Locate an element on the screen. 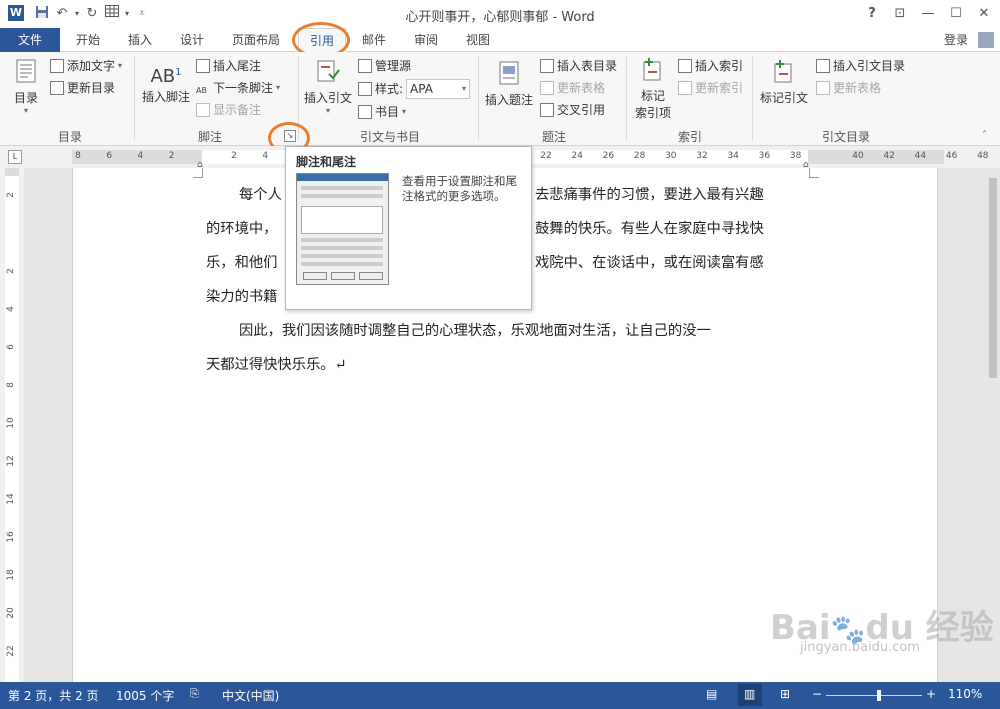 This screenshot has width=1000, height=709. word-app-icon: W is located at coordinates (16, 13).